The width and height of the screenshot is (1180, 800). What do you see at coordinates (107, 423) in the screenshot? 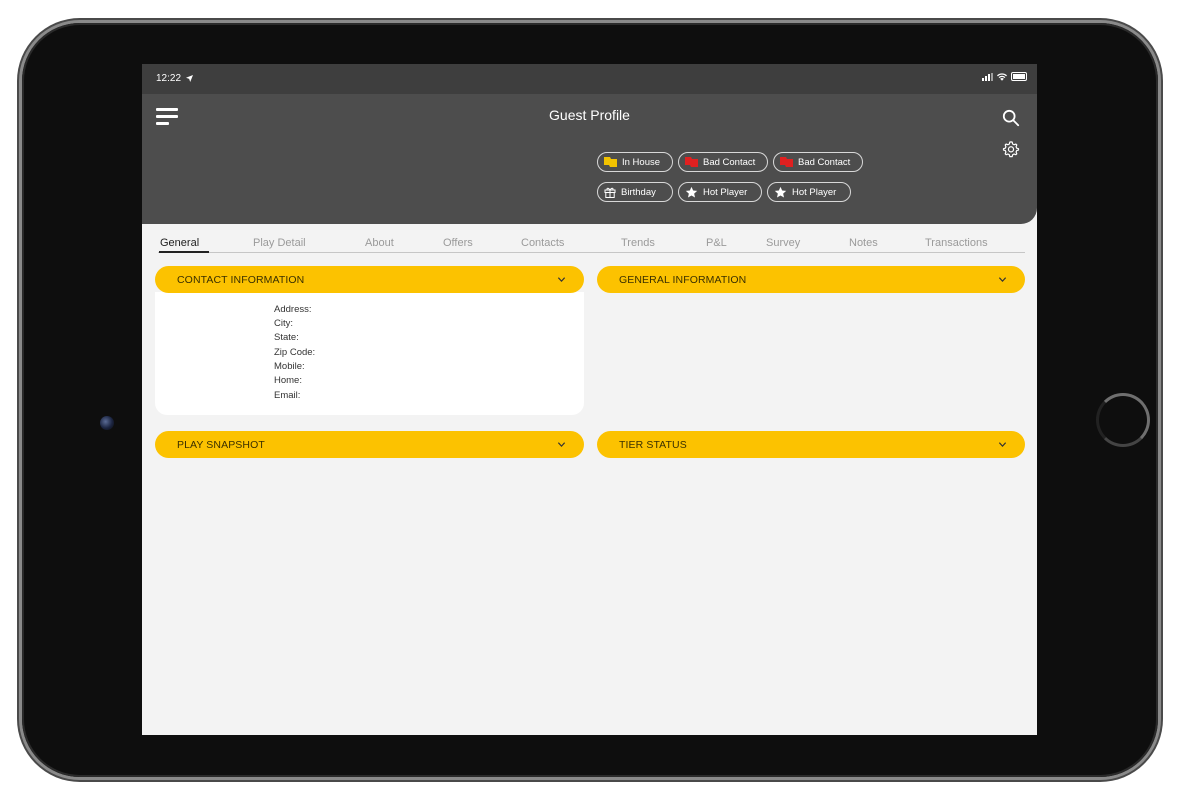
I see `camera-icon` at bounding box center [107, 423].